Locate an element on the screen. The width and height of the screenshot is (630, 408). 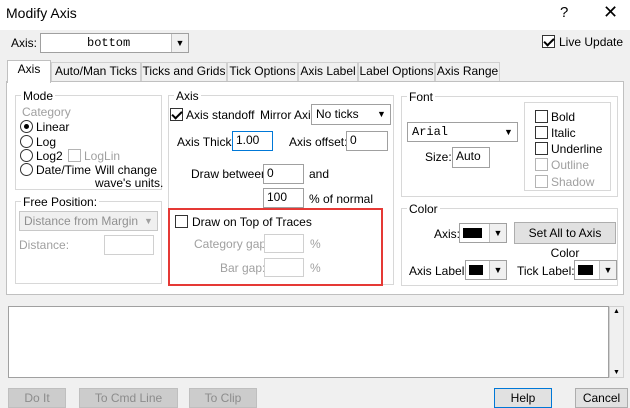
free-position-title: Free Position: is located at coordinates (60, 202).